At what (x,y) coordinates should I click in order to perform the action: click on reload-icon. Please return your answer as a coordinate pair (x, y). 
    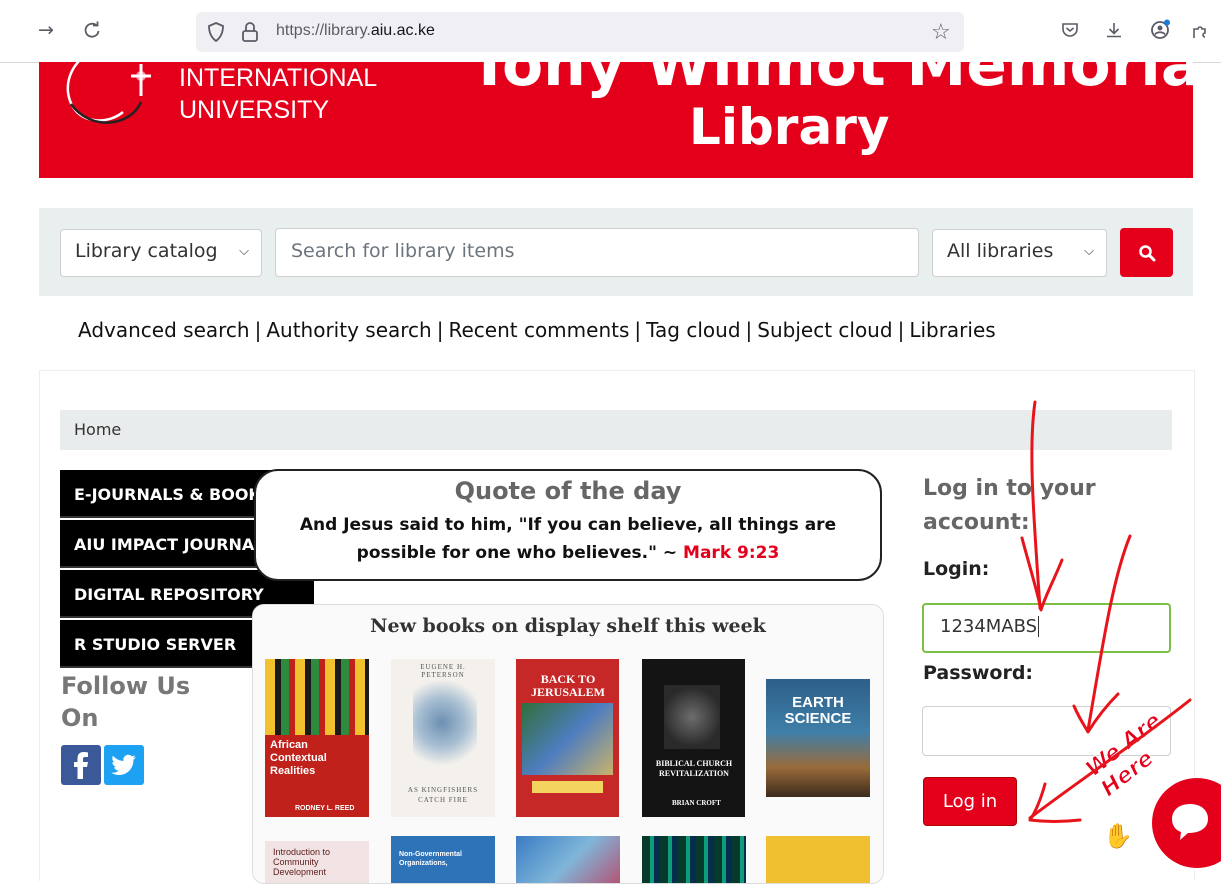
    Looking at the image, I should click on (92, 30).